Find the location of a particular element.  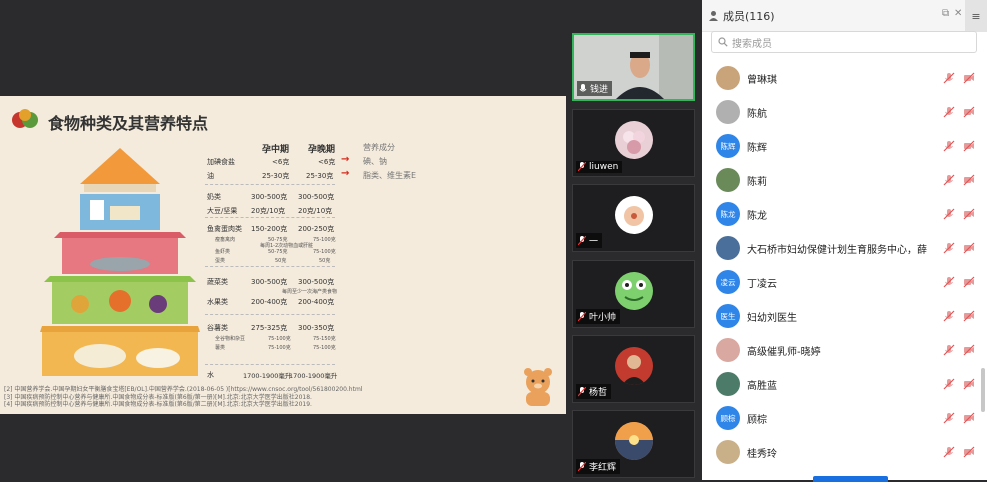

fruit-logo-icon is located at coordinates (25, 118).